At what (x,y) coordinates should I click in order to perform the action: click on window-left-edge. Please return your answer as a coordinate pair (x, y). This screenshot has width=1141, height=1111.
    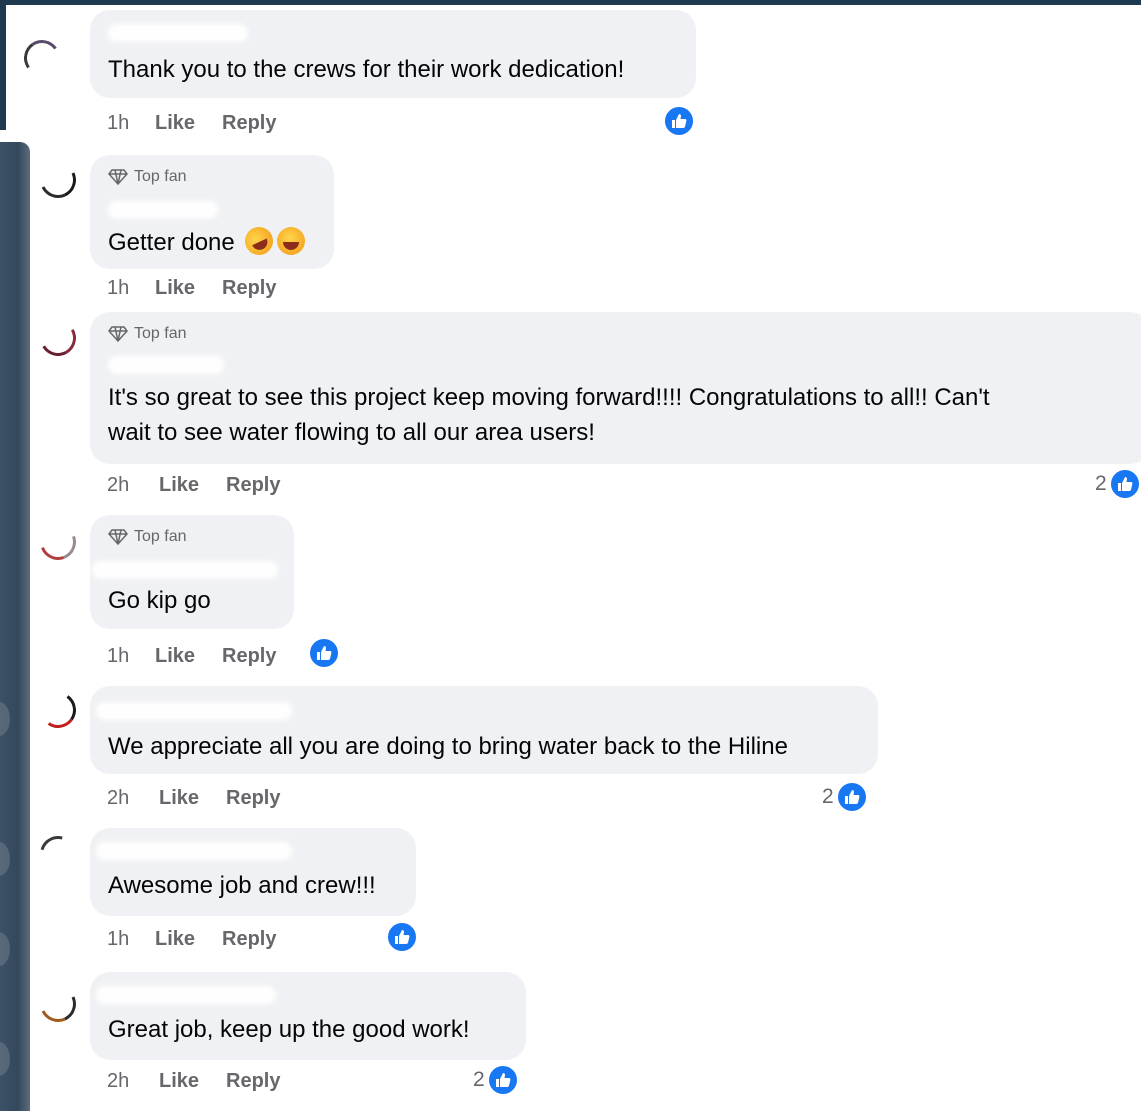
    Looking at the image, I should click on (3, 65).